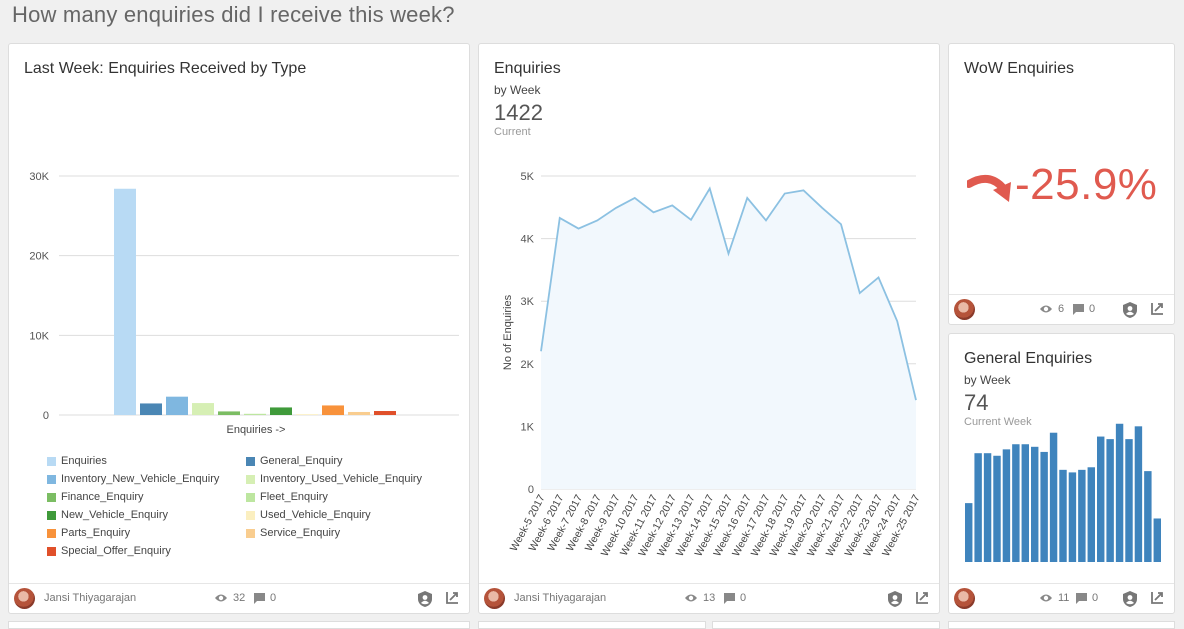  Describe the element at coordinates (508, 332) in the screenshot. I see `y-axis-label: No of Enquiries` at that location.